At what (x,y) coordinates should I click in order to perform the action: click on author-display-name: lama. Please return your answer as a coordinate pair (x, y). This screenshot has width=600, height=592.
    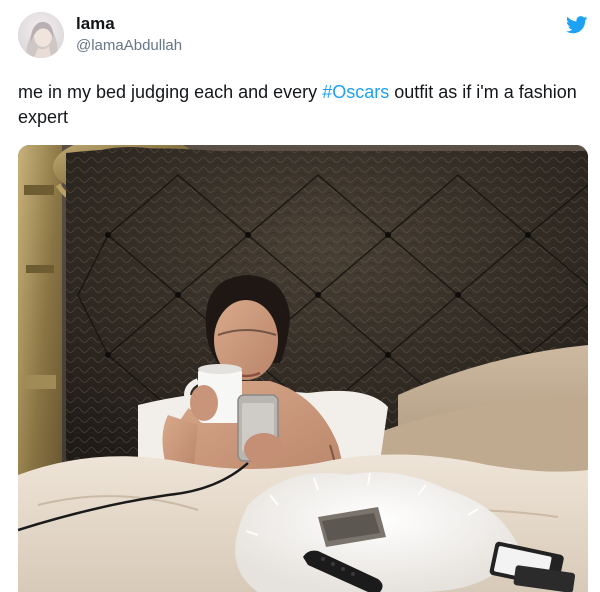
    Looking at the image, I should click on (95, 24).